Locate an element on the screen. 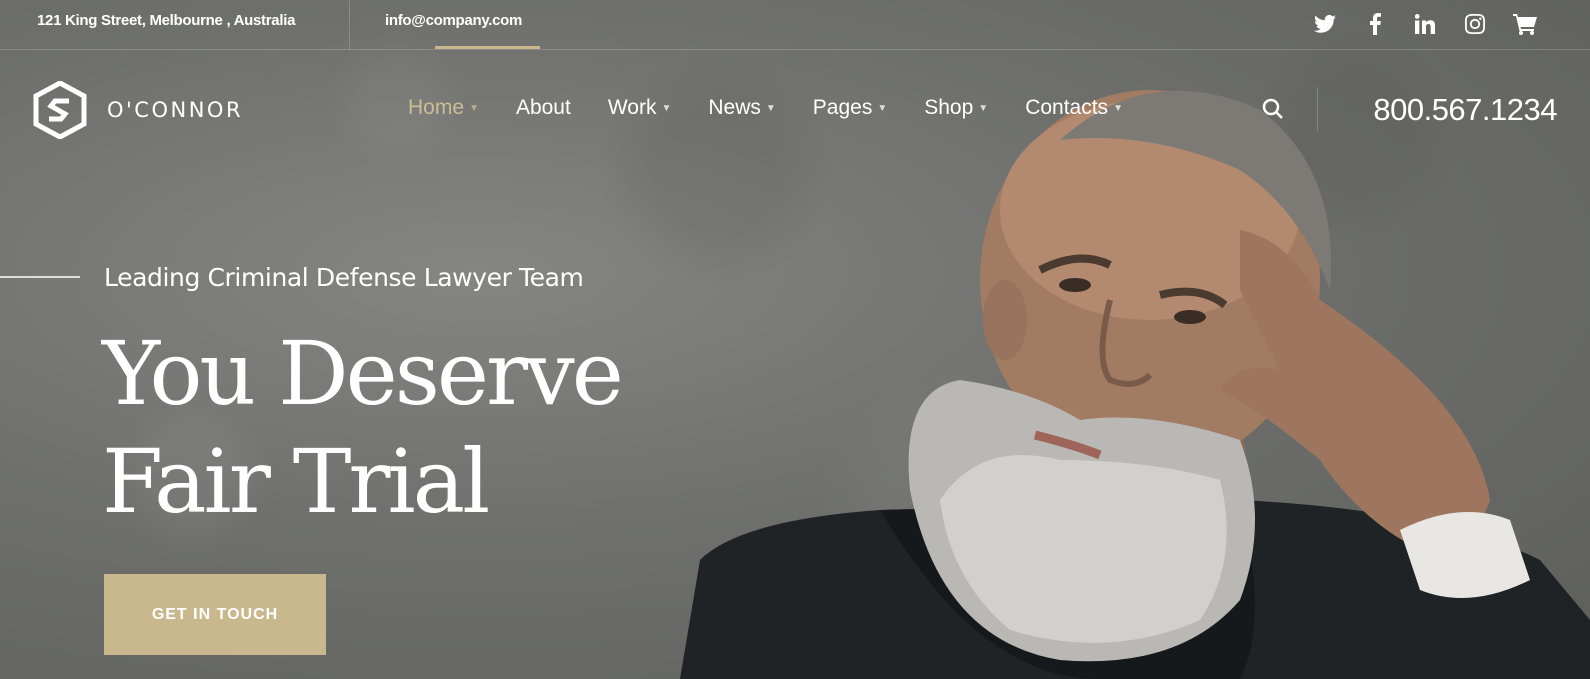  twitter-icon is located at coordinates (1325, 24).